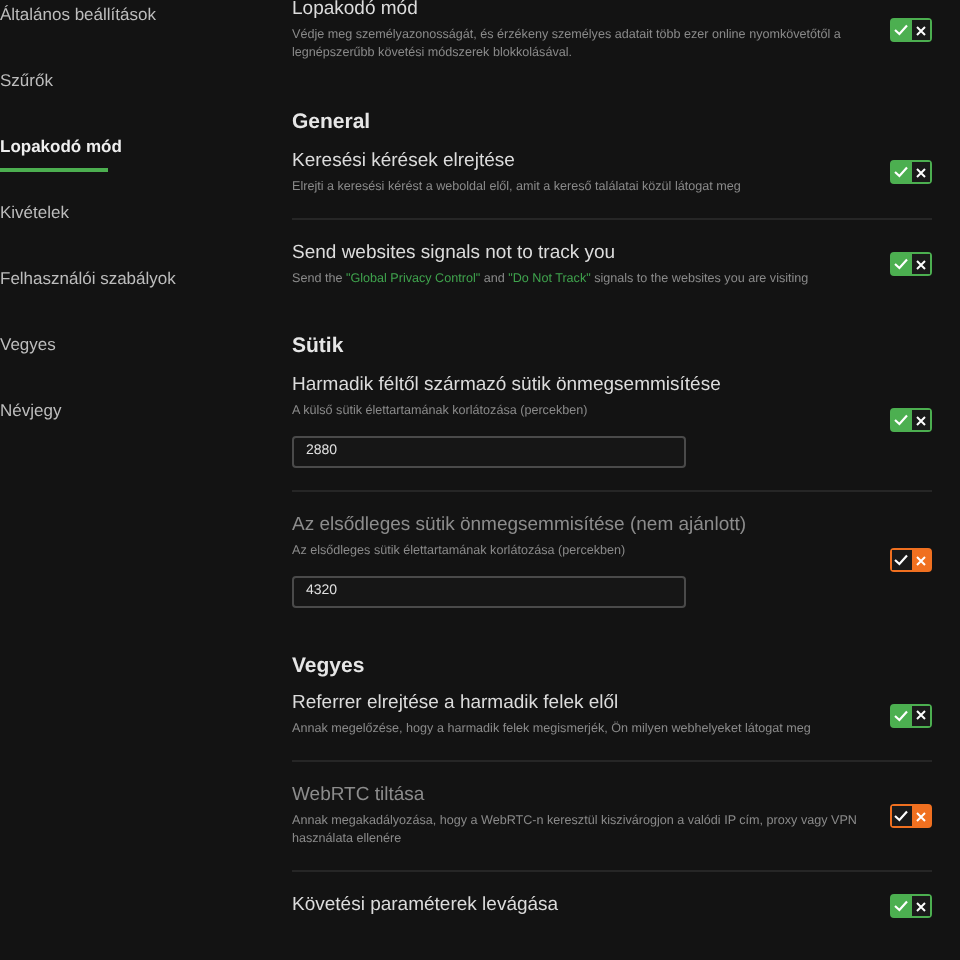  Describe the element at coordinates (356, 11) in the screenshot. I see `setting-title: Lopakodó mód` at that location.